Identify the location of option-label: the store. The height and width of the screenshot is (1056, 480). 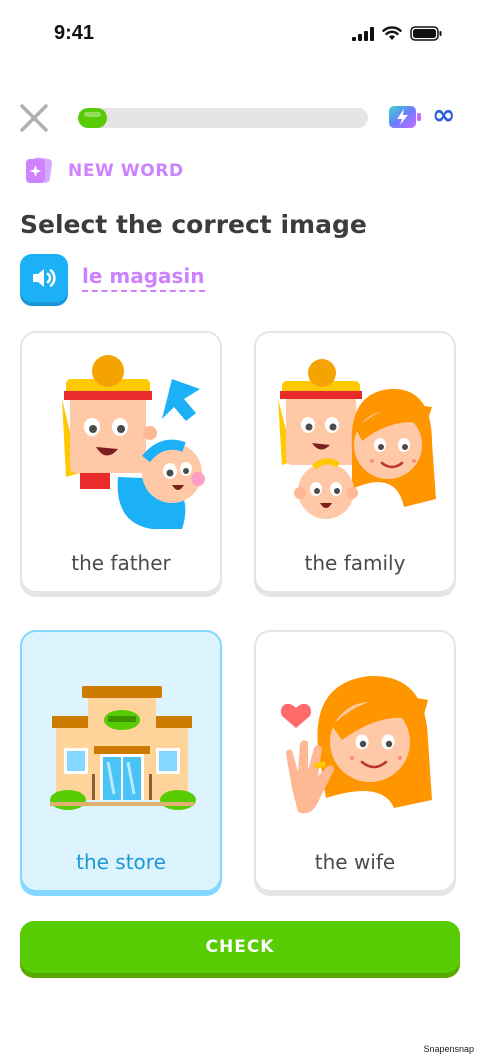
(121, 862).